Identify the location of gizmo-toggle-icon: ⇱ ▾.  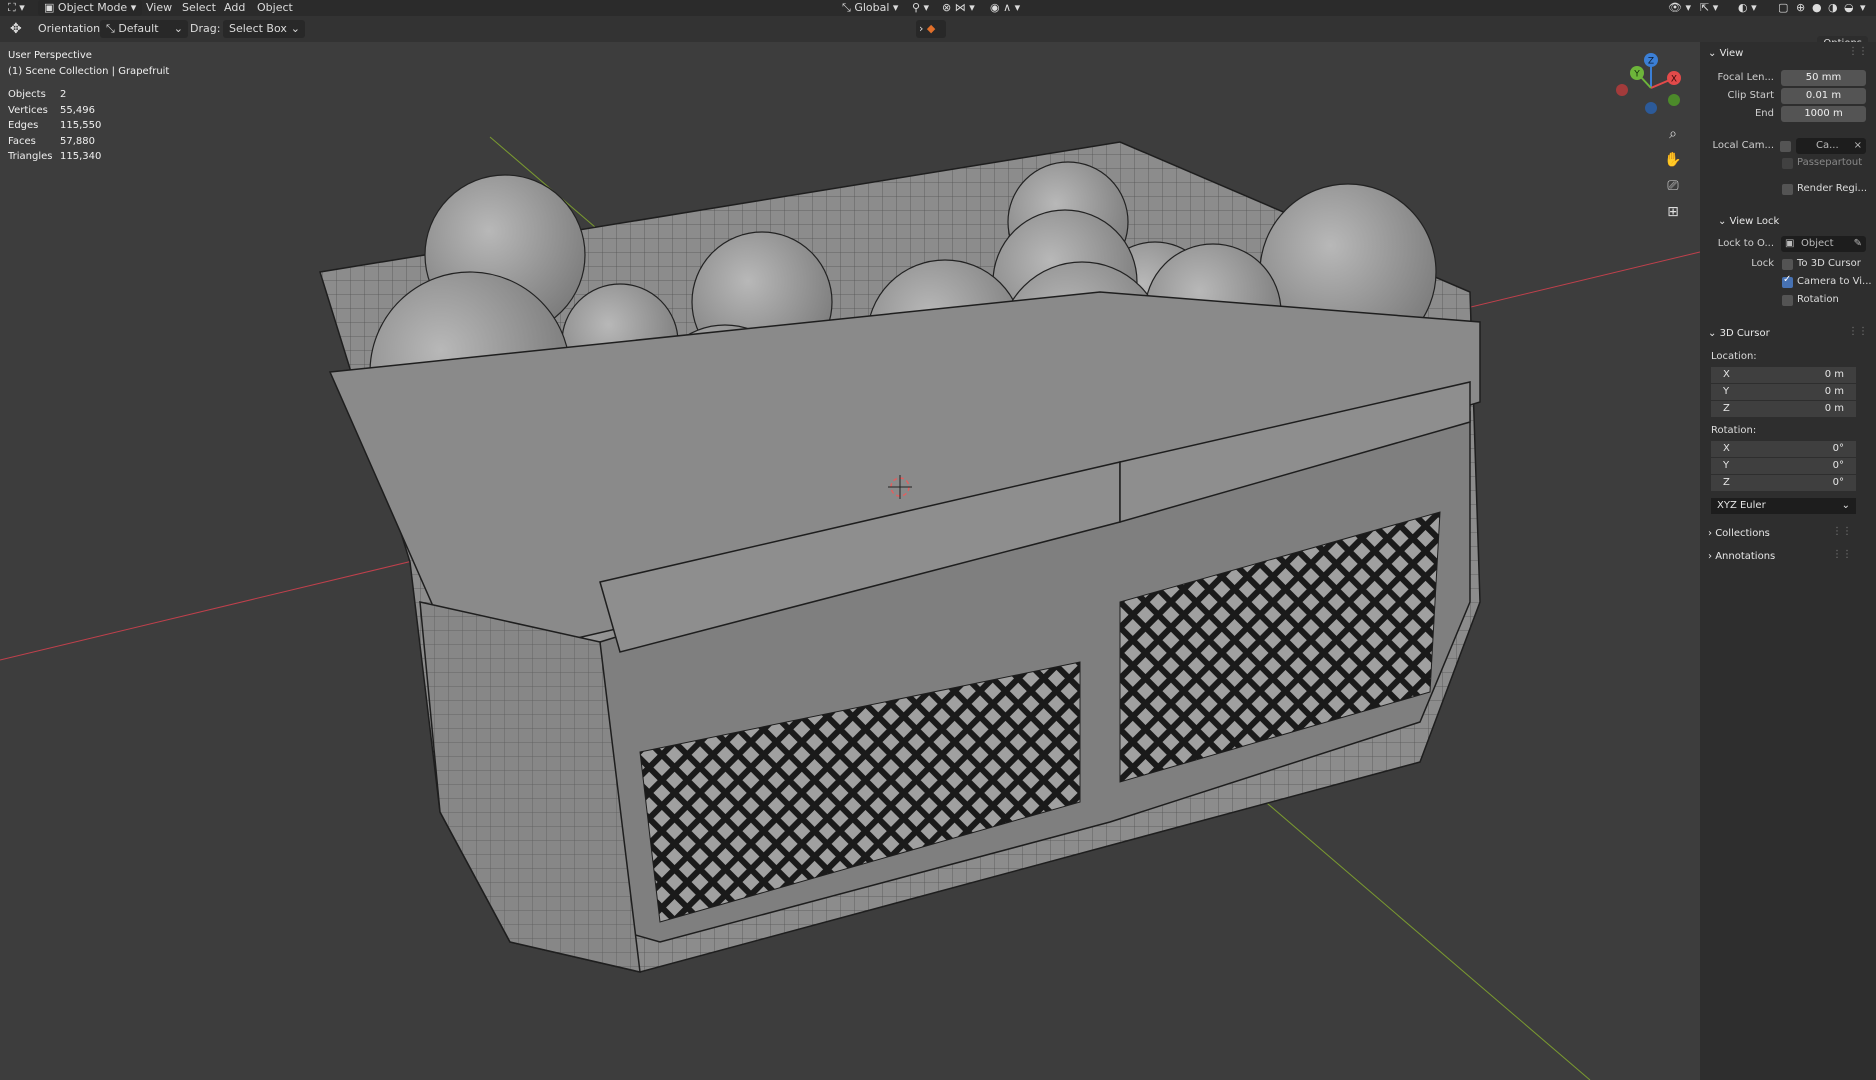
(1709, 8).